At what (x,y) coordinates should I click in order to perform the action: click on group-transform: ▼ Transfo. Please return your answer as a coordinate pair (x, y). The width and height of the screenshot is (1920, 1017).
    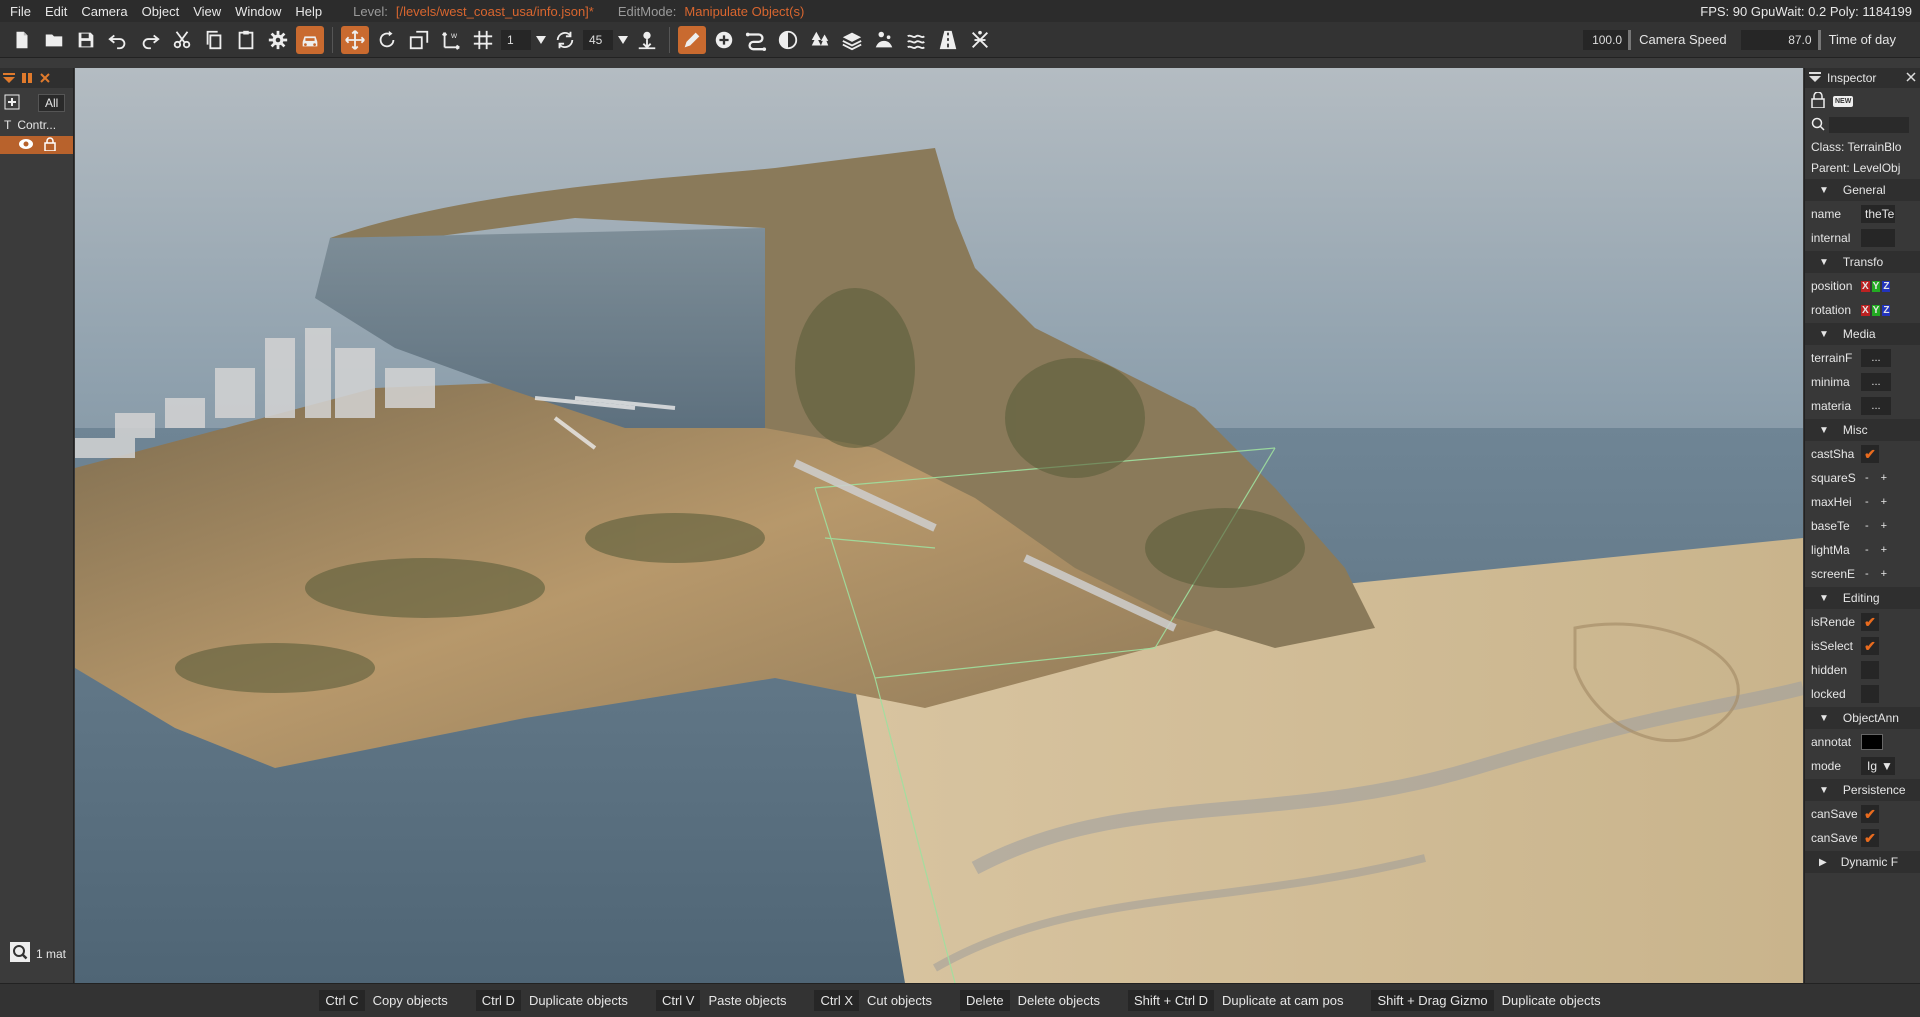
    Looking at the image, I should click on (1862, 262).